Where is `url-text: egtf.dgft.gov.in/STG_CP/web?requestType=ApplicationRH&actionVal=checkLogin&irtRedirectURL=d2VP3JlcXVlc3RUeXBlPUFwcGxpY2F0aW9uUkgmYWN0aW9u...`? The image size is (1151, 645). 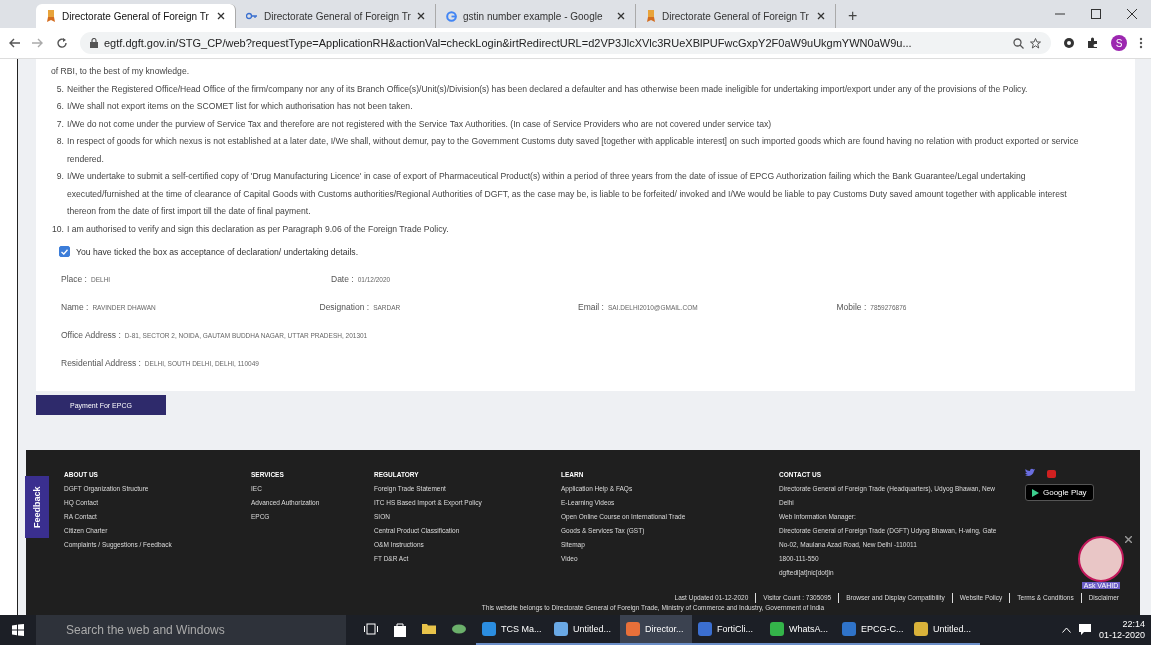 url-text: egtf.dgft.gov.in/STG_CP/web?requestType=ApplicationRH&actionVal=checkLogin&irtRedirectURL=d2VP3JlcXVlc3RUeXBlPUFwcGxpY2F0aW9uUkgmYWN0aW9u... is located at coordinates (508, 43).